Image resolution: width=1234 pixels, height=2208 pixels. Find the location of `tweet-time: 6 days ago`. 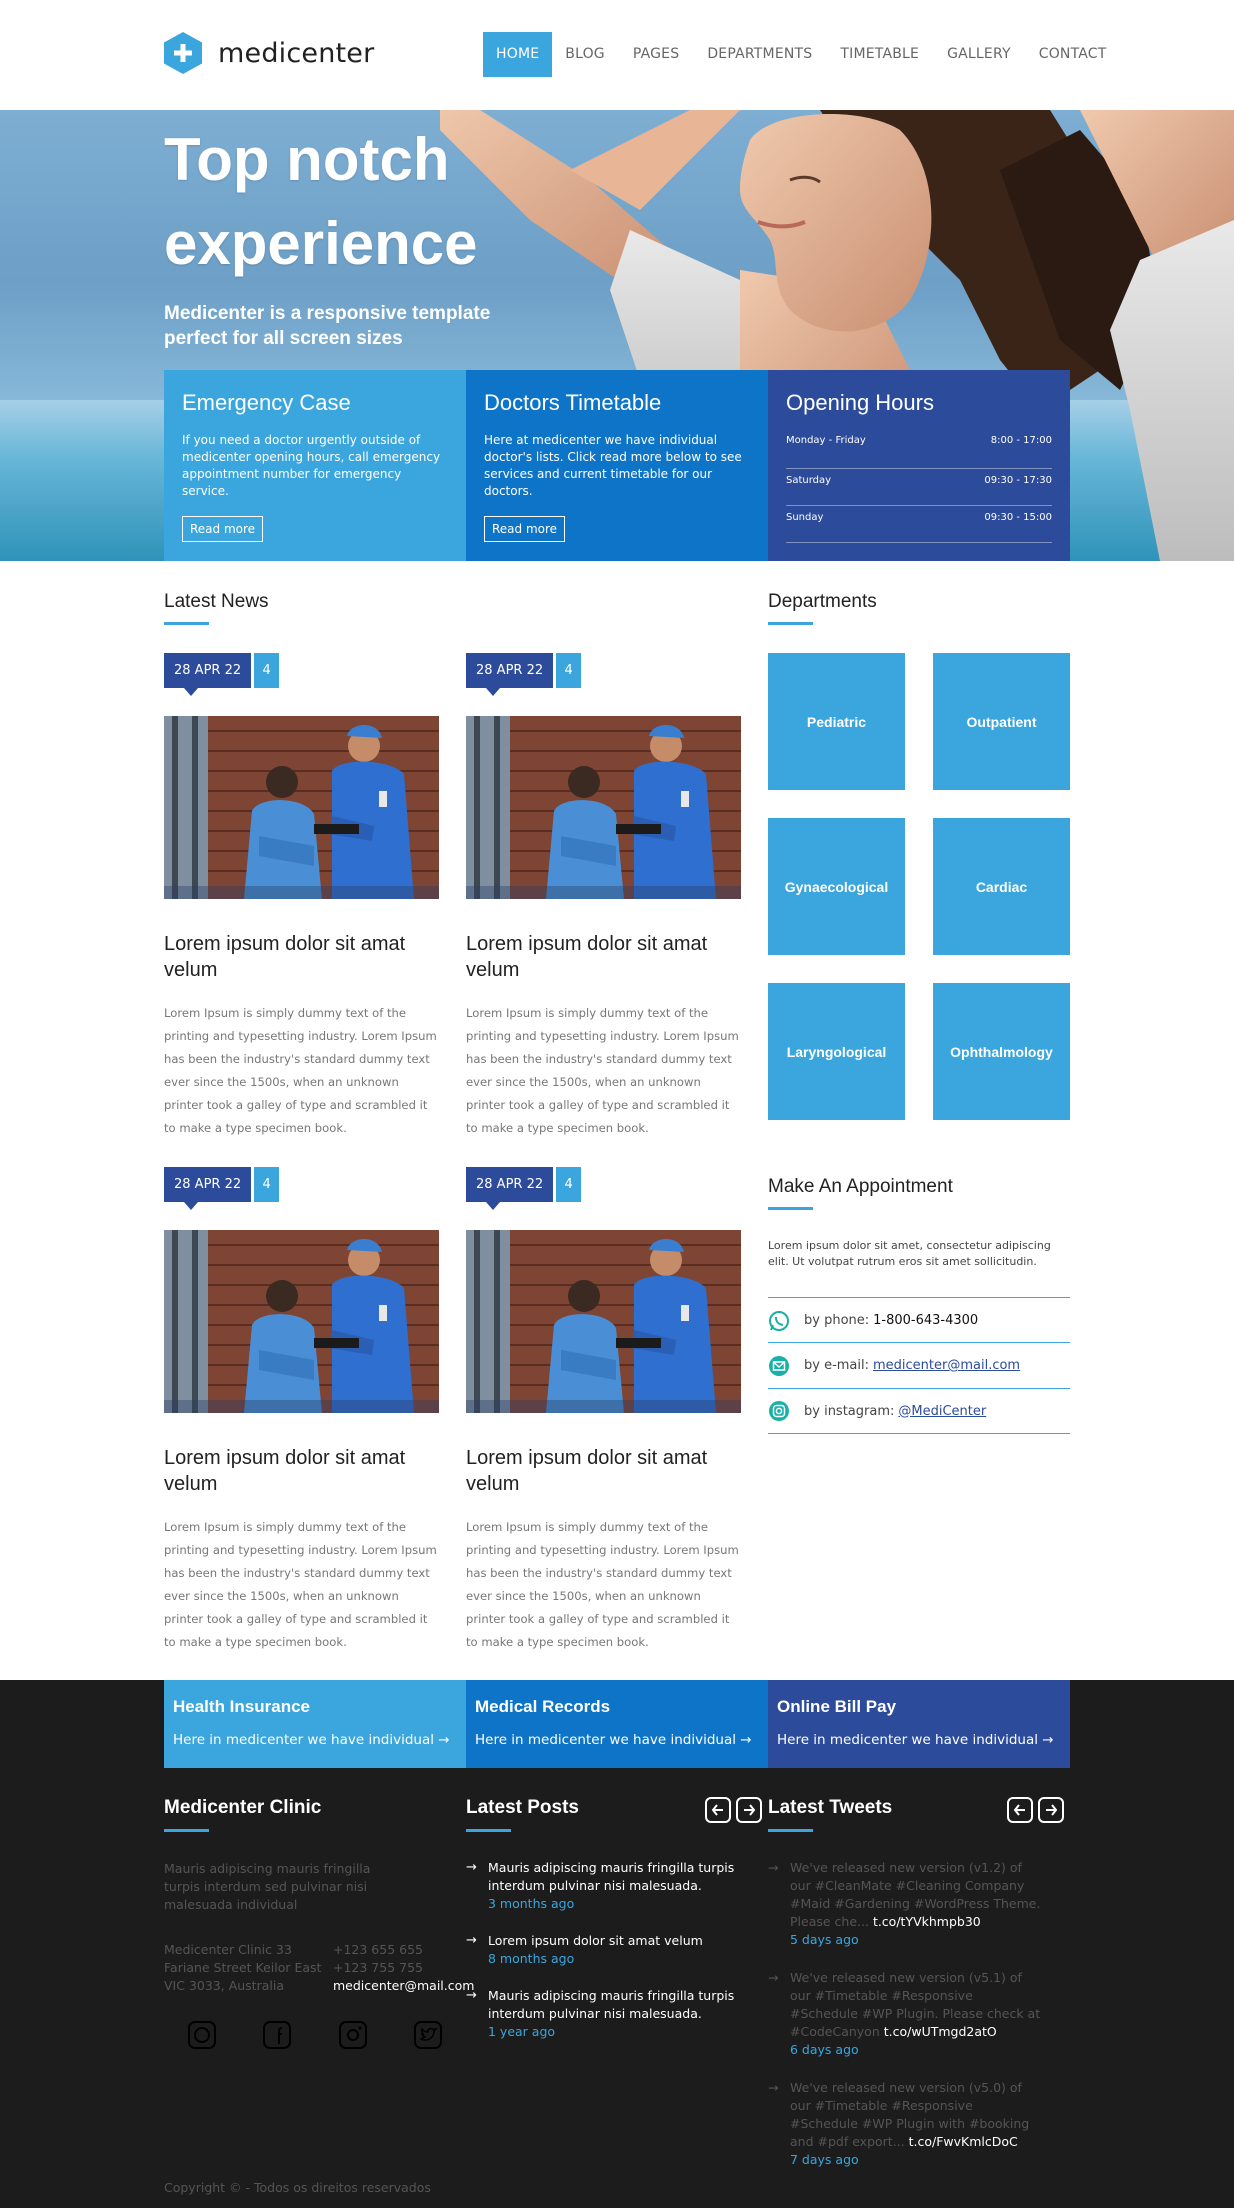

tweet-time: 6 days ago is located at coordinates (824, 2049).